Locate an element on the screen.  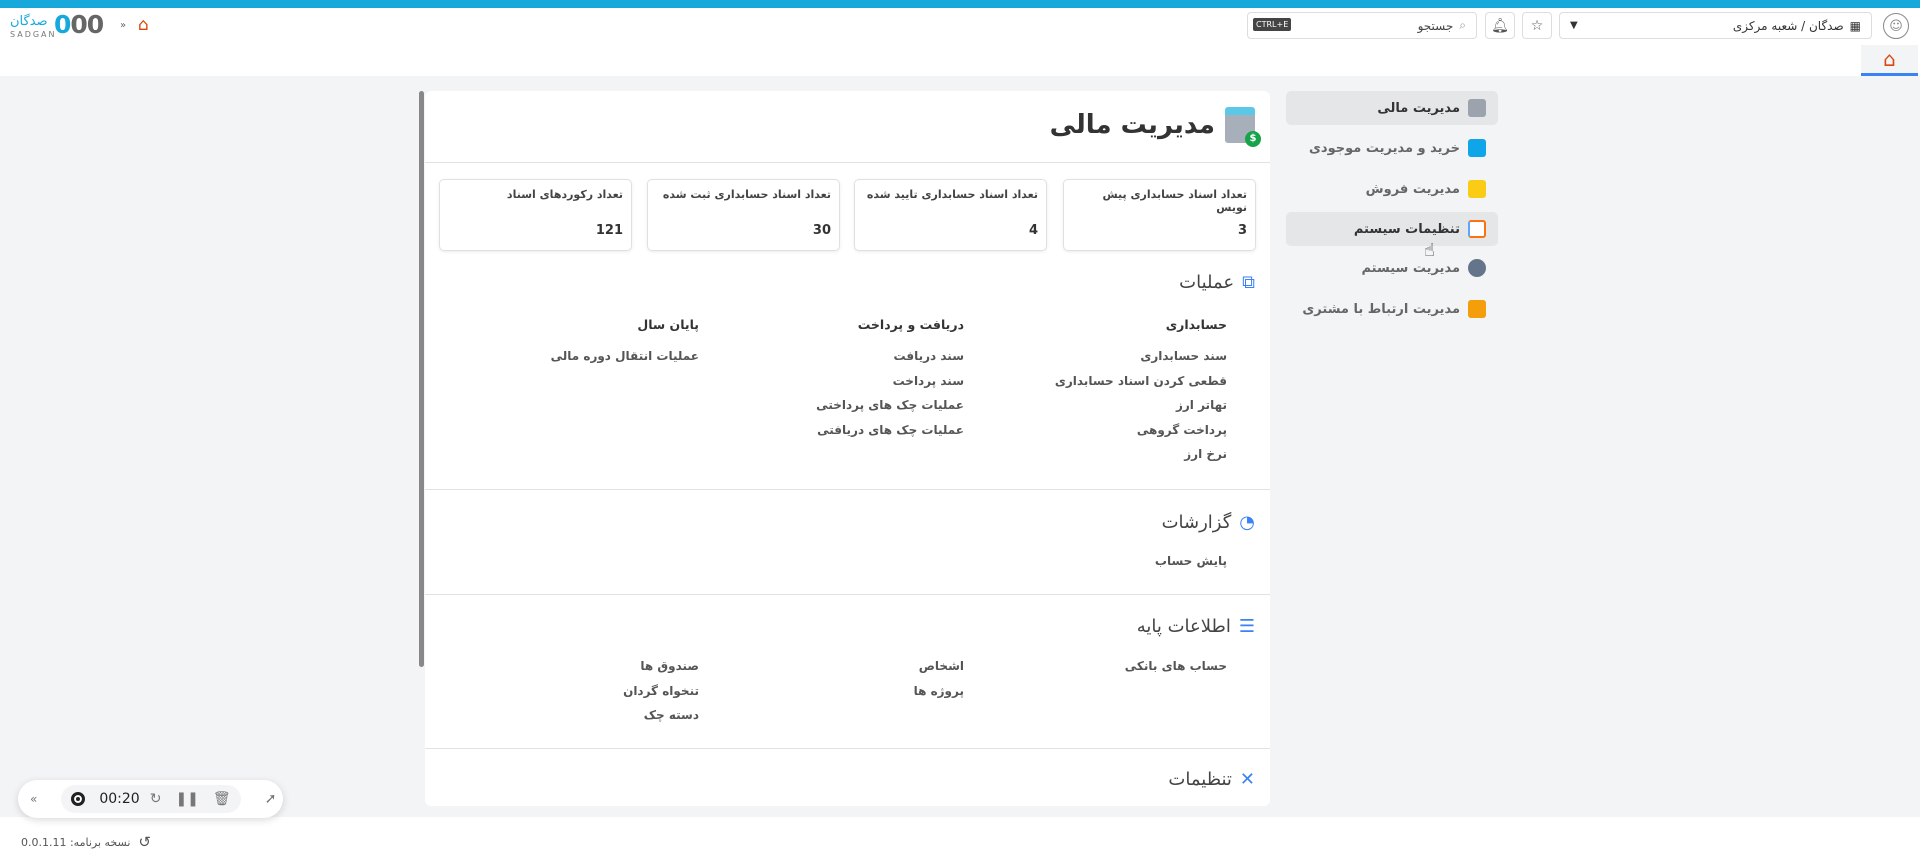
gear-icon is located at coordinates (1477, 268).